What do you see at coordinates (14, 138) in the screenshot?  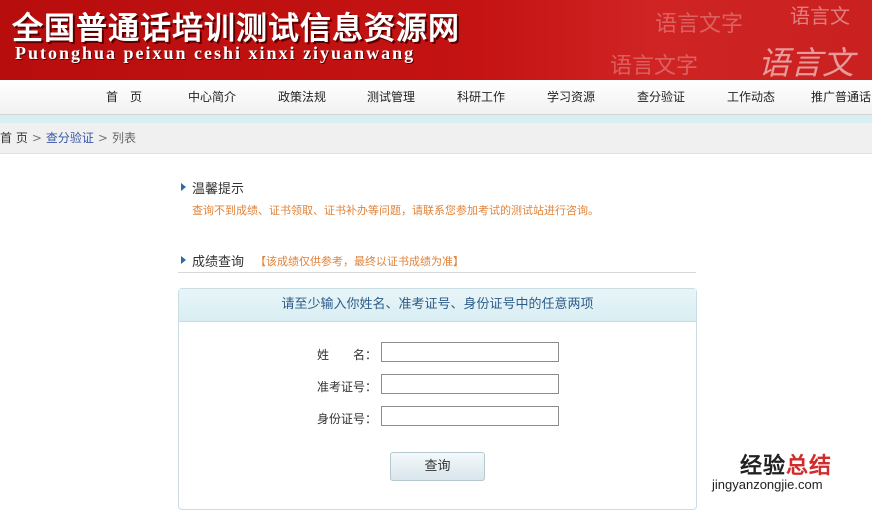 I see `breadcrumb-home-link: 首 页` at bounding box center [14, 138].